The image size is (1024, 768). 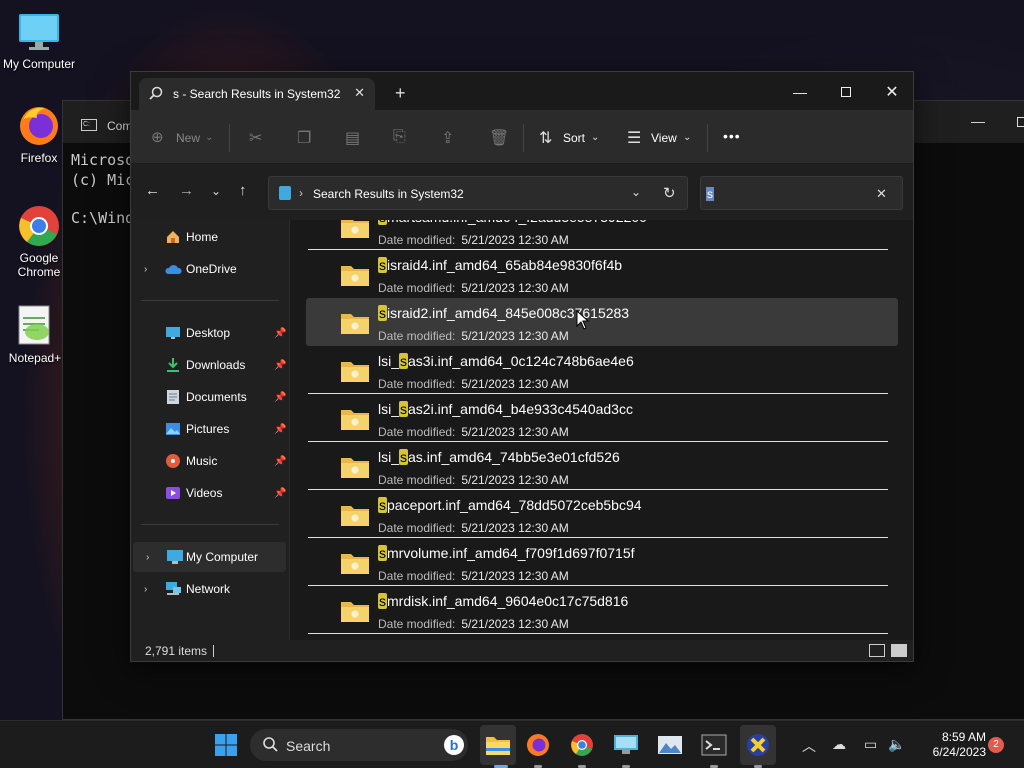 What do you see at coordinates (352, 138) in the screenshot?
I see `paste-icon: ▤` at bounding box center [352, 138].